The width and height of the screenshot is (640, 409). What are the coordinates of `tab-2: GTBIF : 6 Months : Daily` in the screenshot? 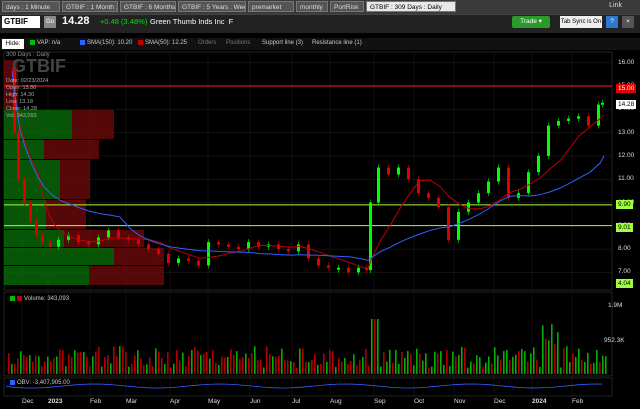 It's located at (148, 6).